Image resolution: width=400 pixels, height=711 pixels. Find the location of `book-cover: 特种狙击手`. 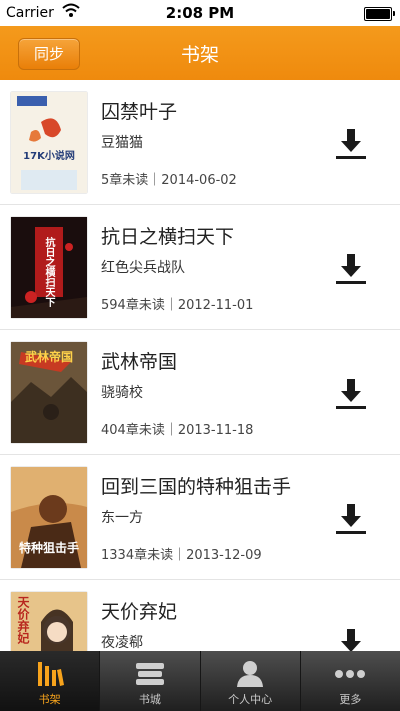

book-cover: 特种狙击手 is located at coordinates (49, 517).